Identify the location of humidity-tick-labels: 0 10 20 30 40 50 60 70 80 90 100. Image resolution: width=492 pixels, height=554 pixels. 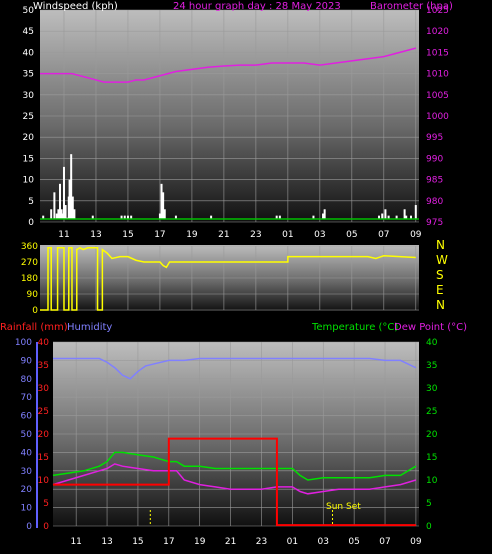
(23, 435).